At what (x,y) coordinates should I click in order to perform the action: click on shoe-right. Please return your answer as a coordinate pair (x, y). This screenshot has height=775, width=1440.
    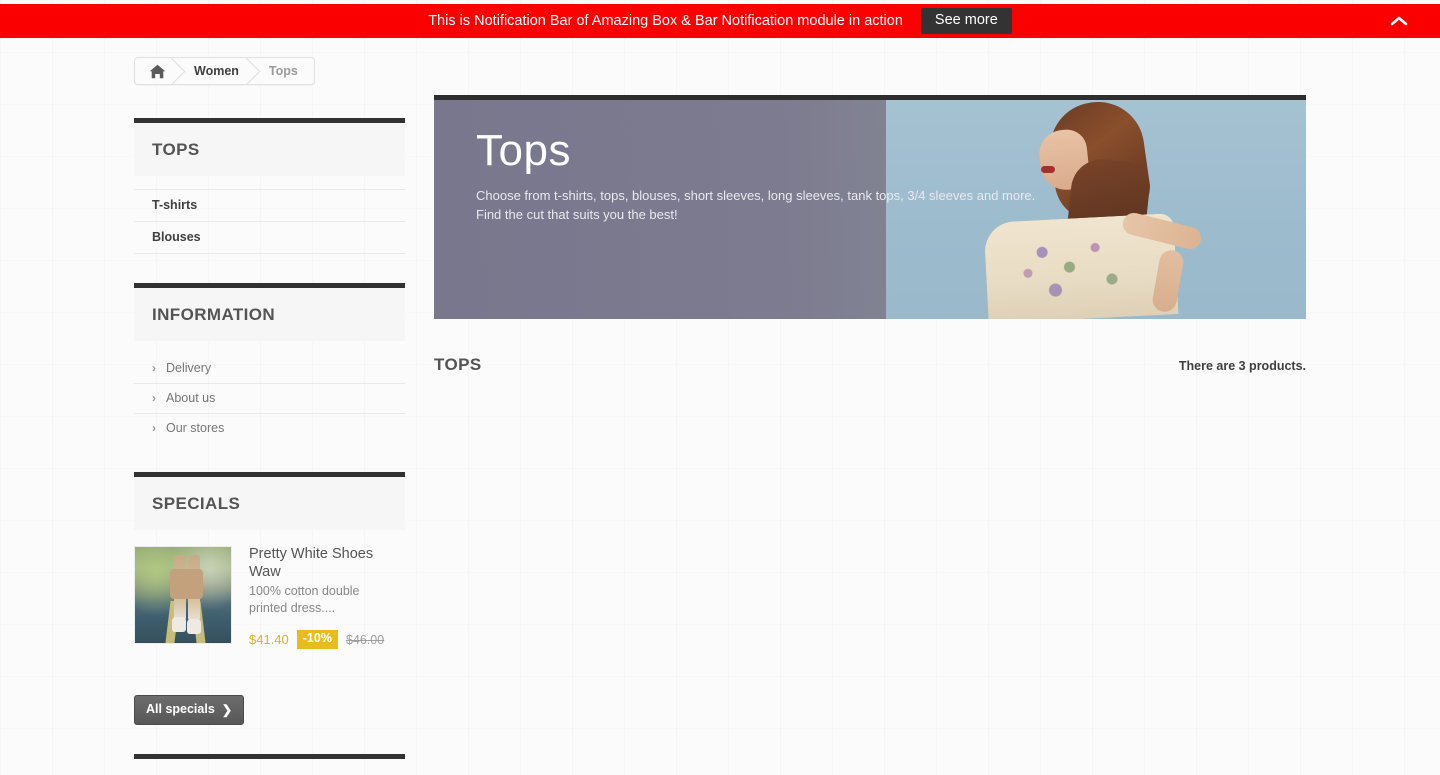
    Looking at the image, I should click on (194, 626).